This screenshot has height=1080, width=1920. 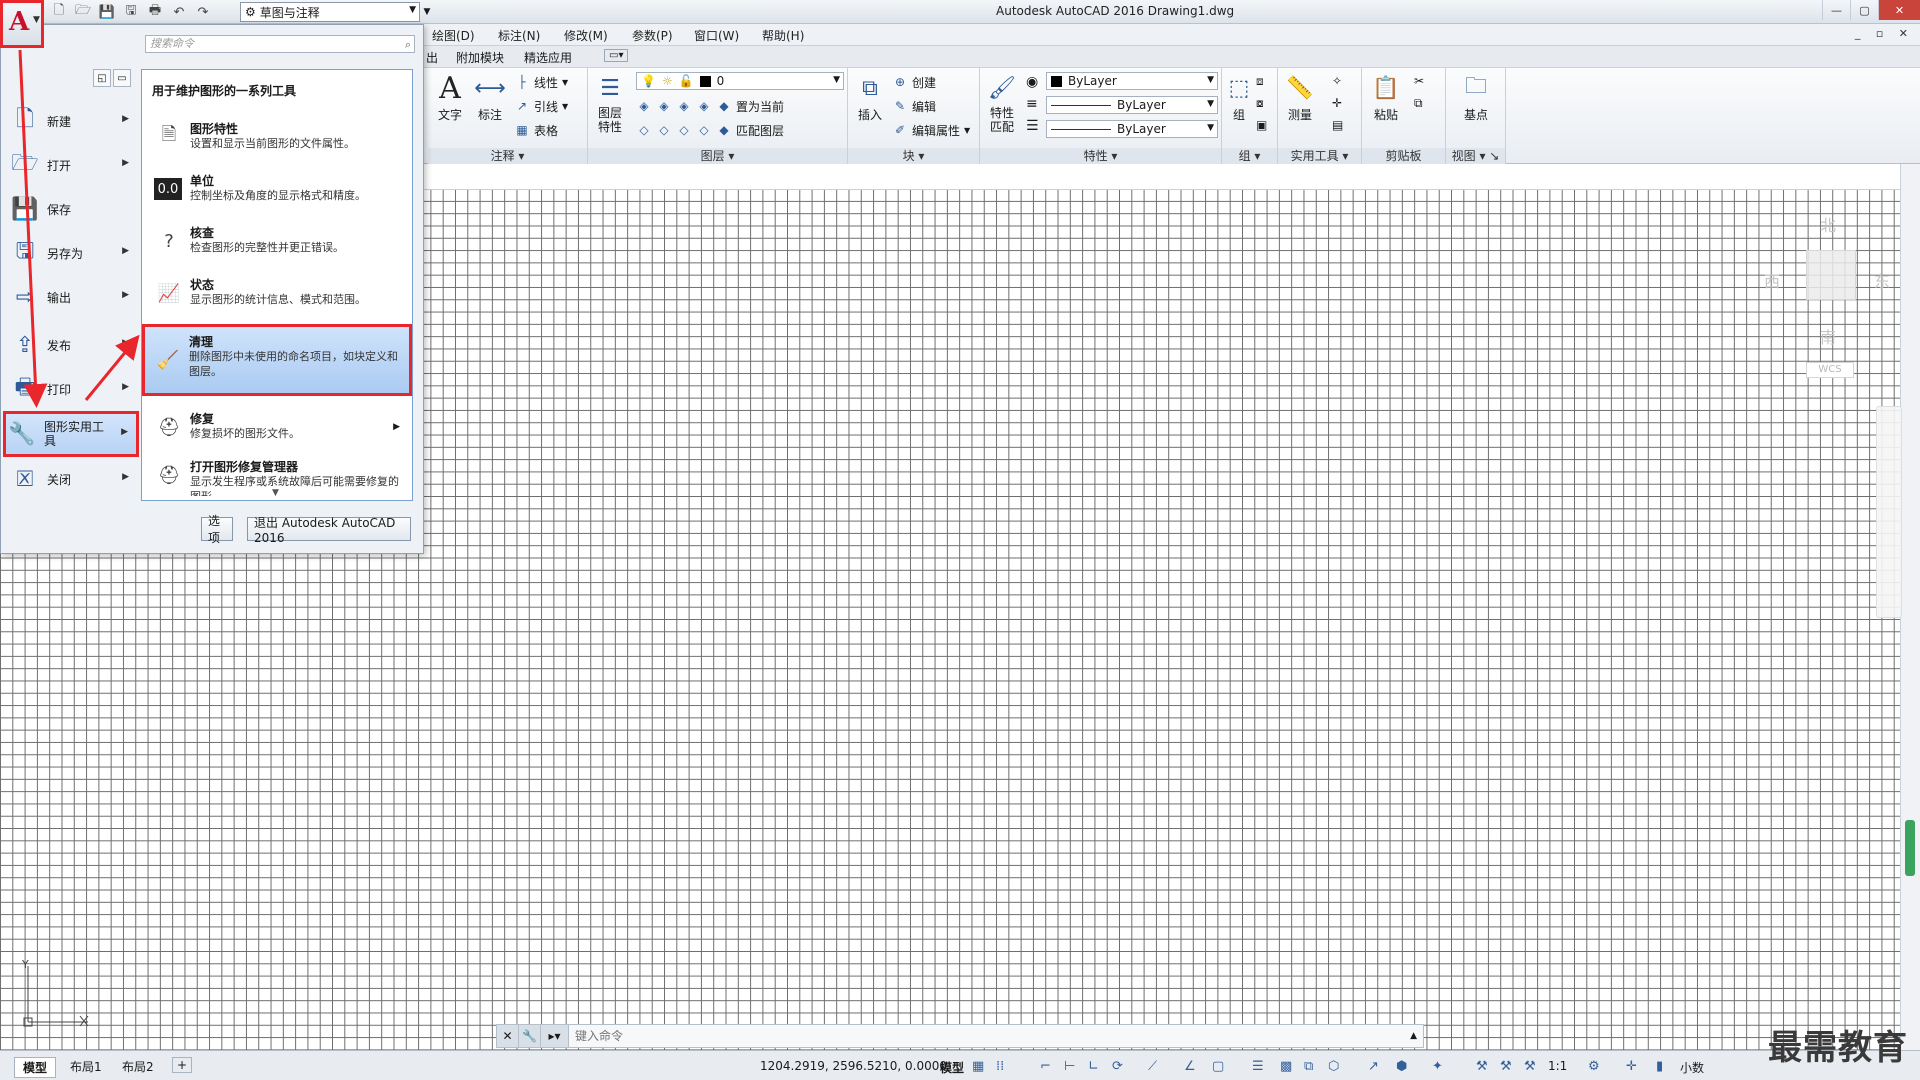 What do you see at coordinates (1557, 1066) in the screenshot?
I see `annotation-scale-value: 1:1` at bounding box center [1557, 1066].